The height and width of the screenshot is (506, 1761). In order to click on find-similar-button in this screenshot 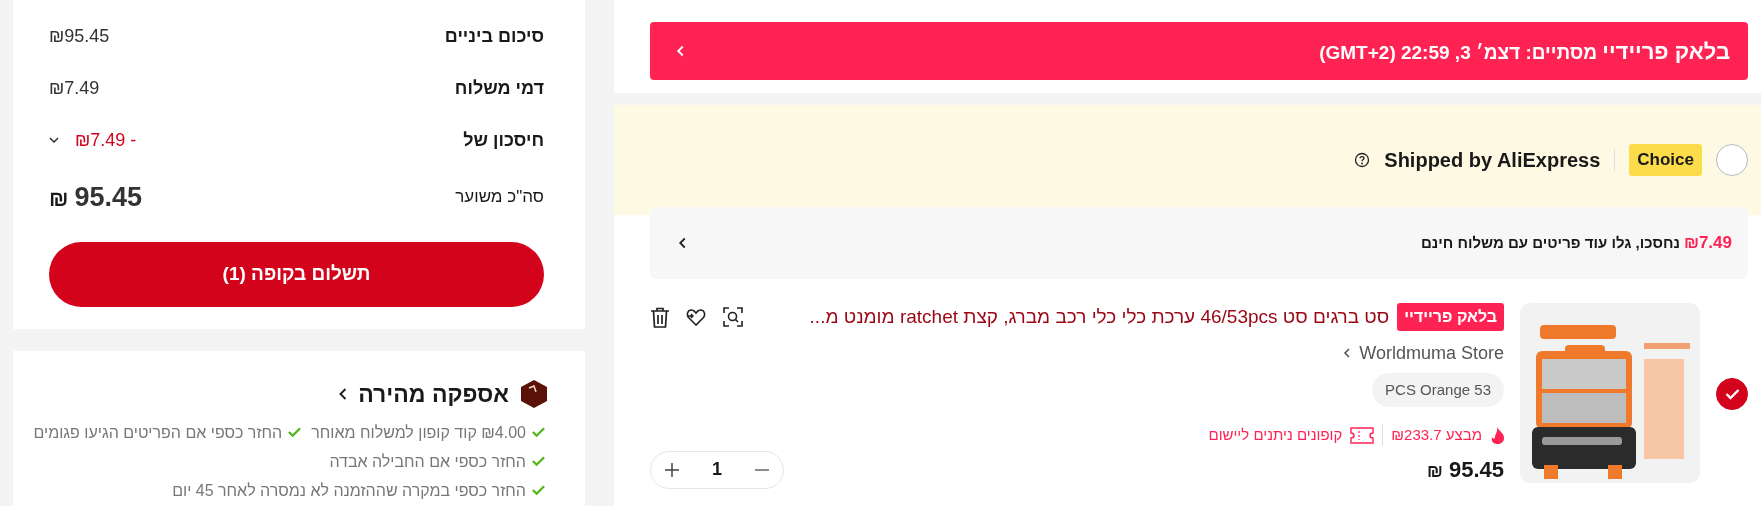, I will do `click(733, 317)`.